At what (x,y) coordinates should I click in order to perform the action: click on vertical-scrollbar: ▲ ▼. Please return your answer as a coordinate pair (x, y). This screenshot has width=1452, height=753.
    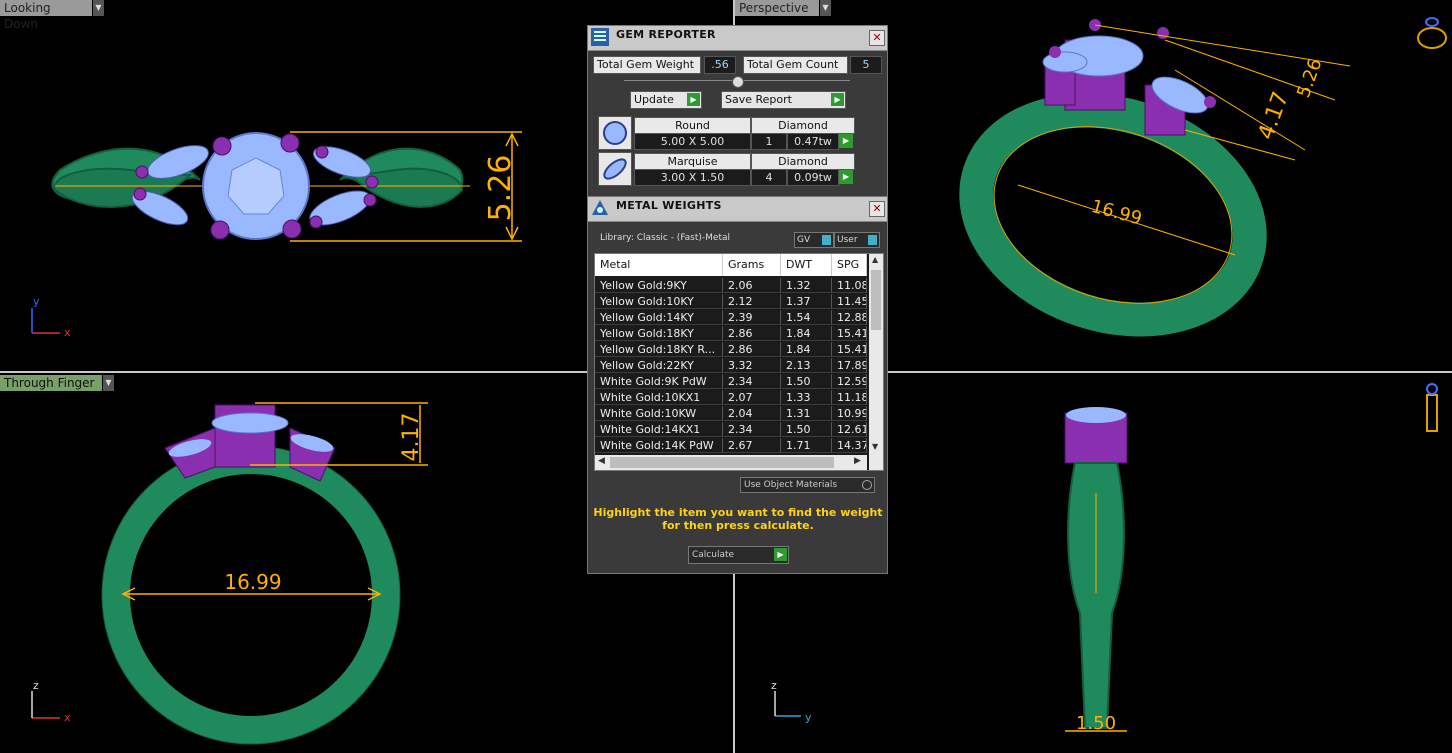
    Looking at the image, I should click on (876, 362).